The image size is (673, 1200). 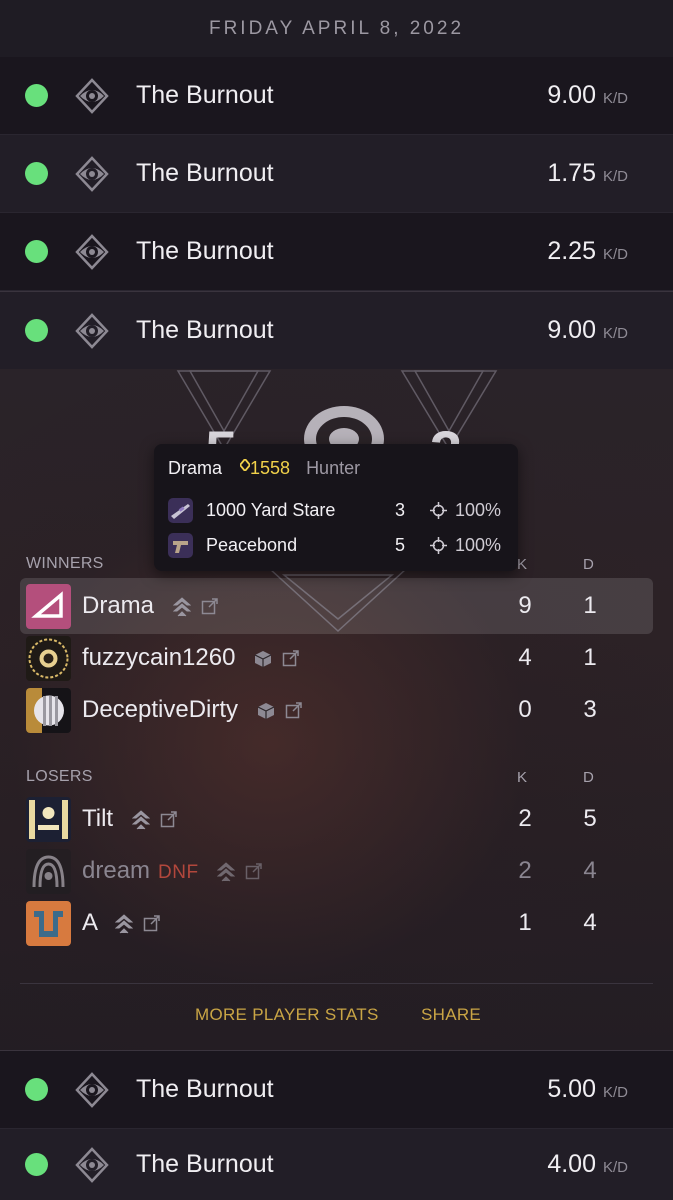 I want to click on match-row: The Burnout 9.00 K/D, so click(x=336, y=96).